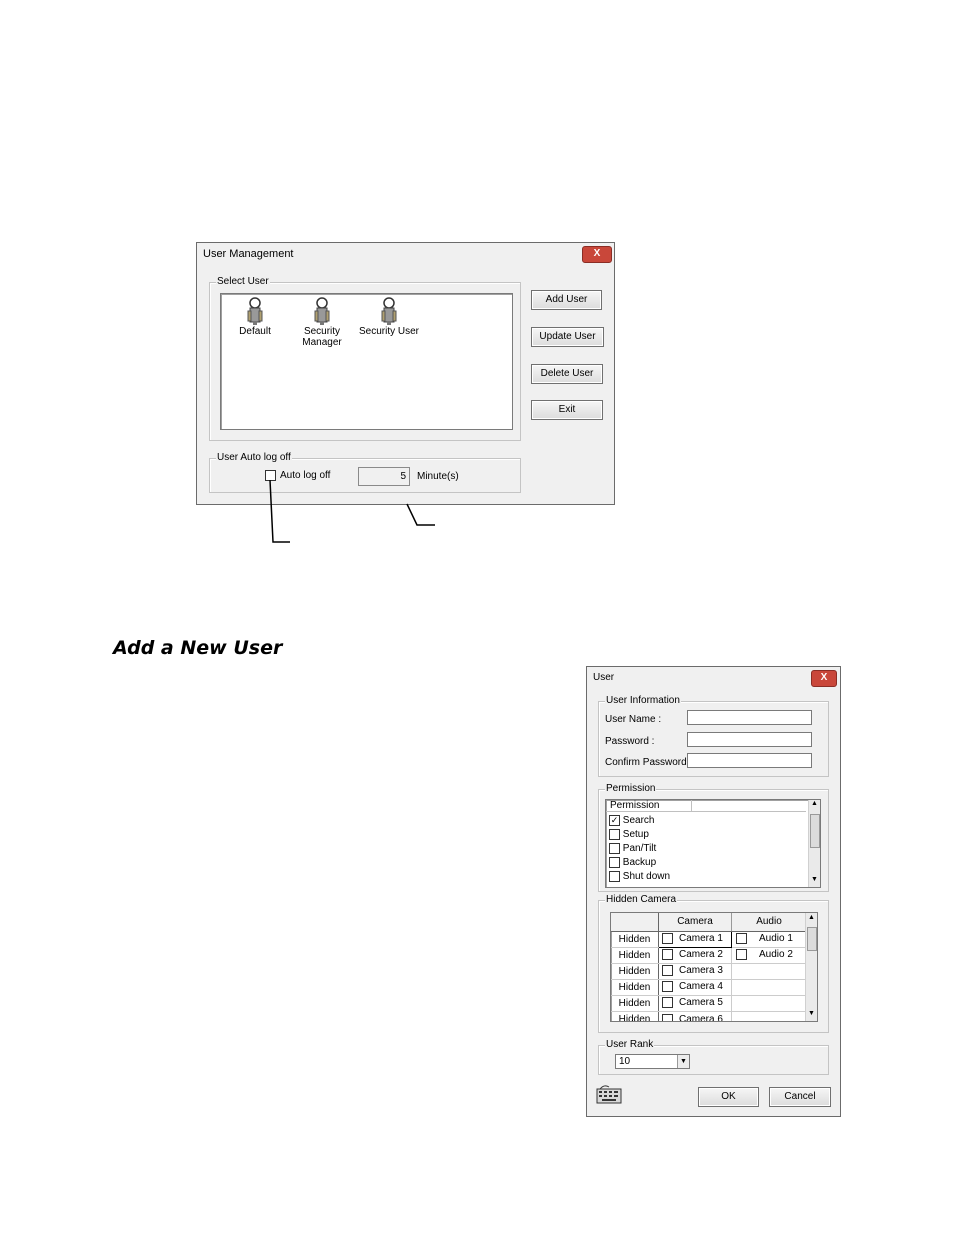 This screenshot has width=954, height=1235. I want to click on user-label: Security, so click(322, 331).